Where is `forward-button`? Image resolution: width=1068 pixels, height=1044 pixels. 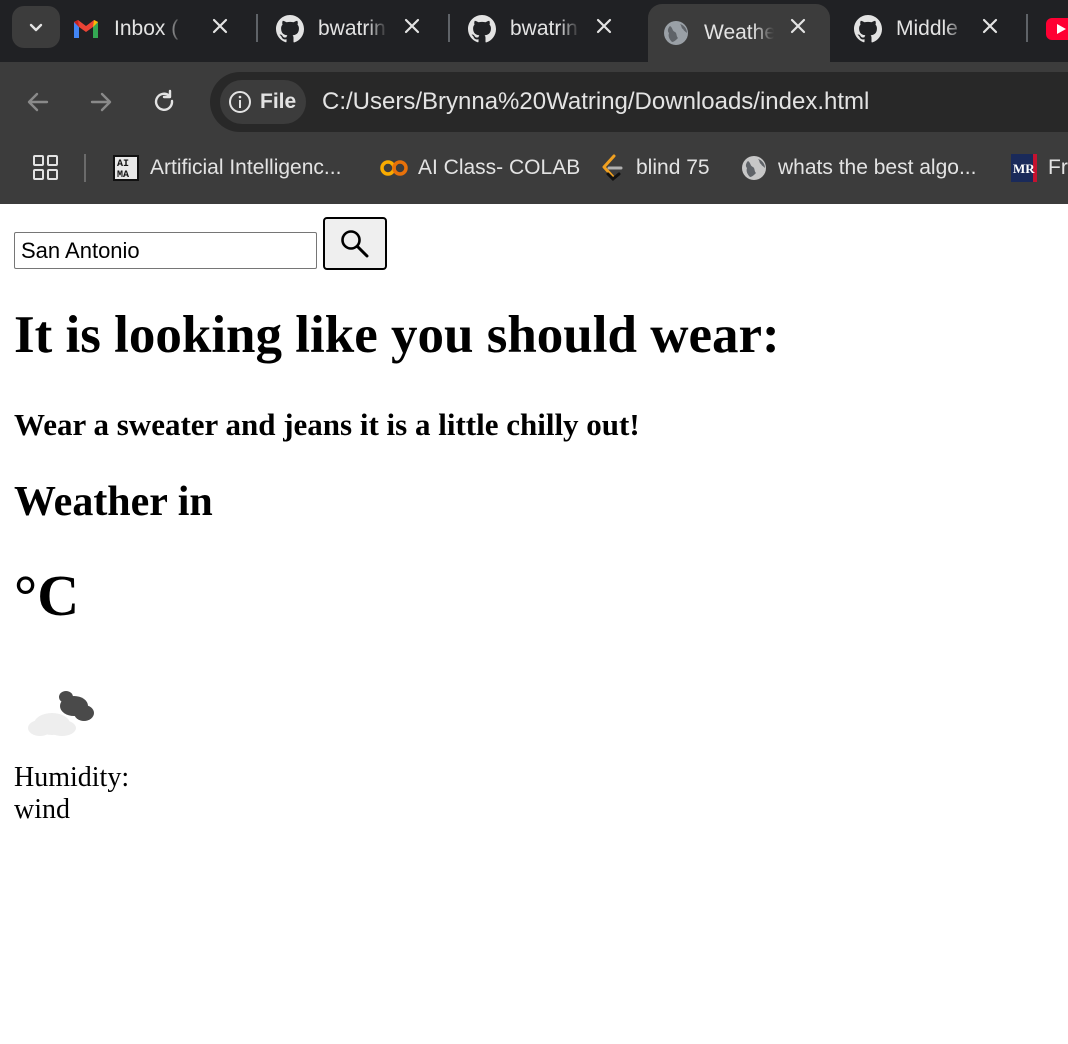 forward-button is located at coordinates (101, 102).